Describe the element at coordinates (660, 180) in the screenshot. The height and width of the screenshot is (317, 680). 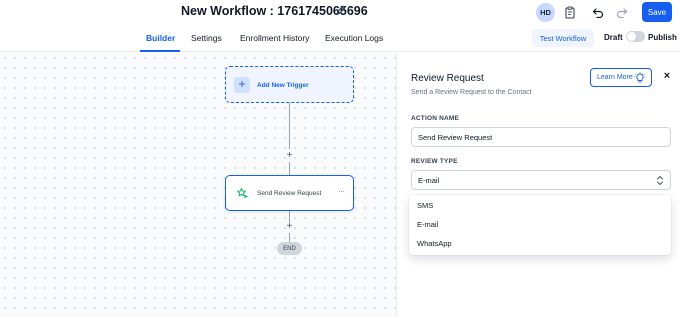
I see `chevron-up-down-icon` at that location.